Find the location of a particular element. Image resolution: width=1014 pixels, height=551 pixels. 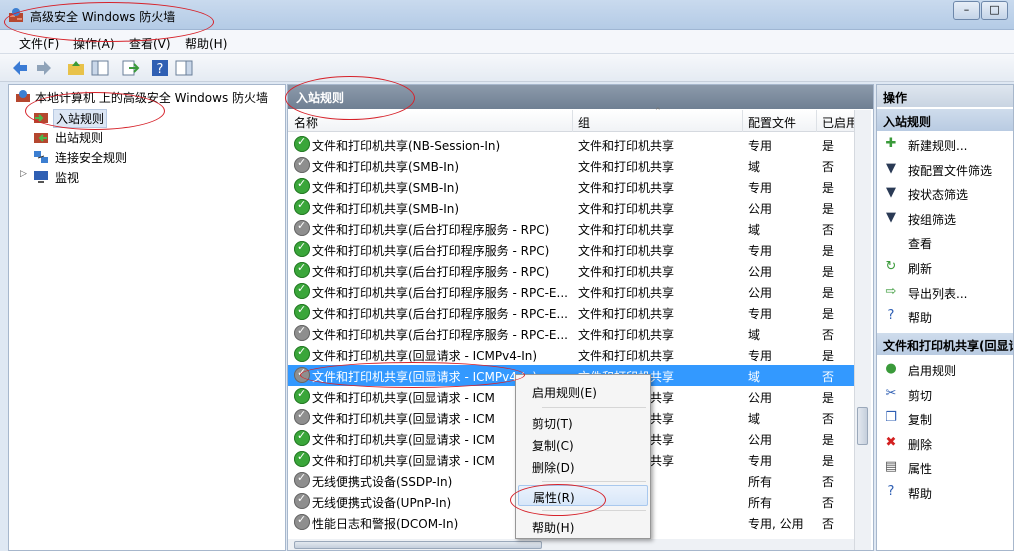

horizontal-scrollbar is located at coordinates (571, 544).